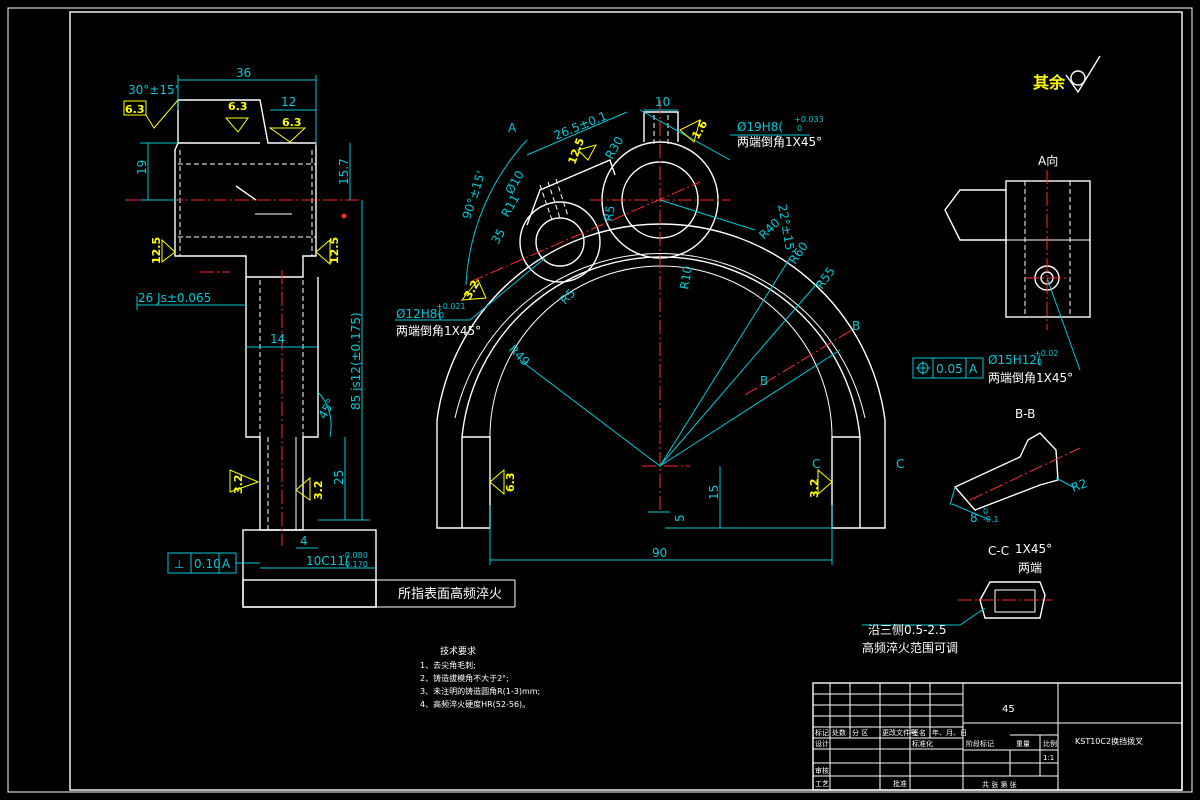  I want to click on tb-material: 45, so click(1008, 709).